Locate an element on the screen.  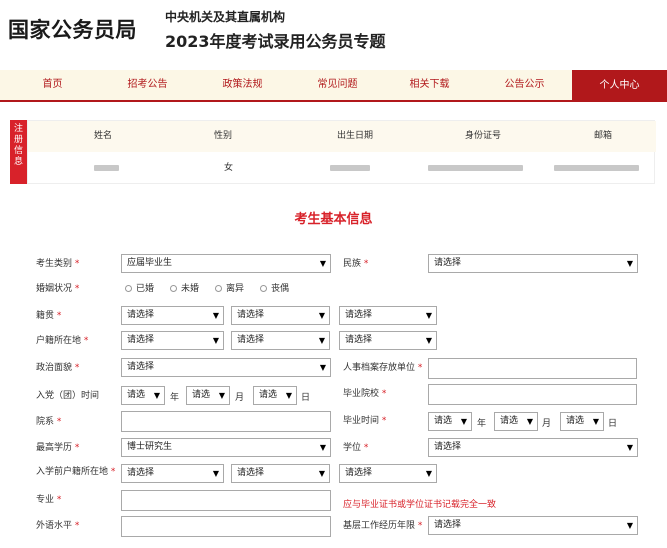
select-native-province: 请选择 ▼ is located at coordinates (172, 315).